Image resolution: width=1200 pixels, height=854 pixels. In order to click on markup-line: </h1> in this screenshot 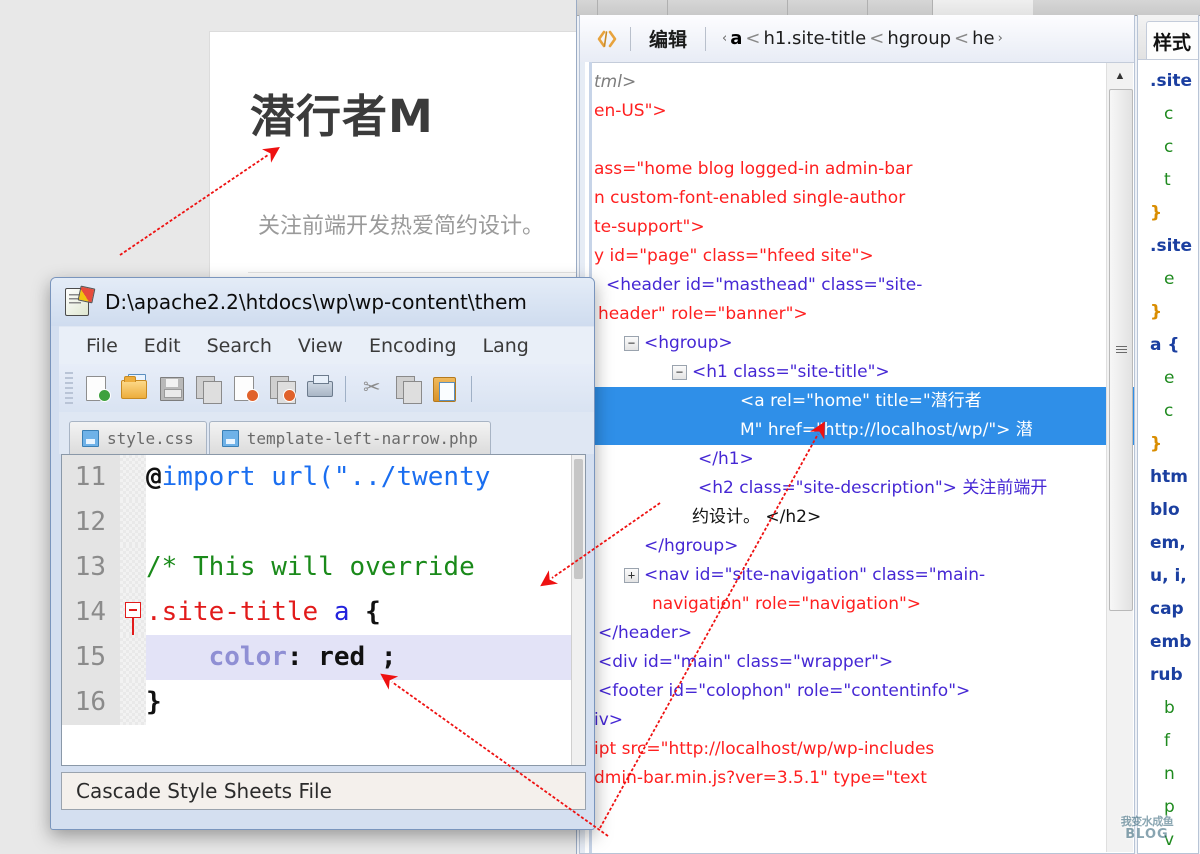, I will do `click(857, 459)`.